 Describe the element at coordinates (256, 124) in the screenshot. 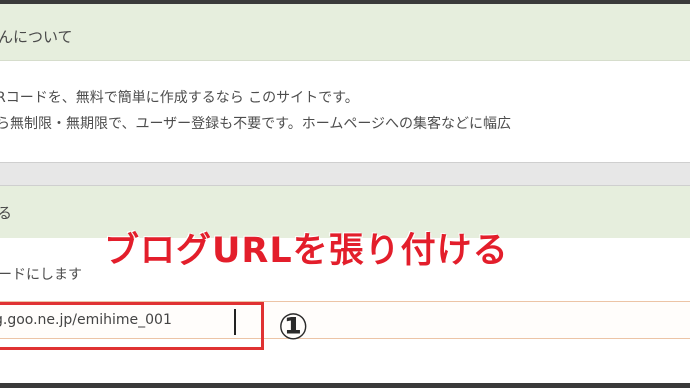

I see `description-line: ら無制限・無期限で、ユーザー登録も不要です。ホームページへの集客などに幅広` at that location.